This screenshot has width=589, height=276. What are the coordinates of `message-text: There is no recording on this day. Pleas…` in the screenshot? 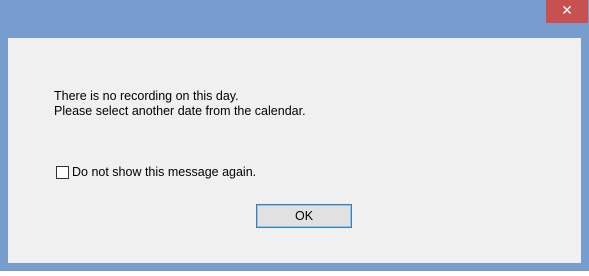 It's located at (180, 104).